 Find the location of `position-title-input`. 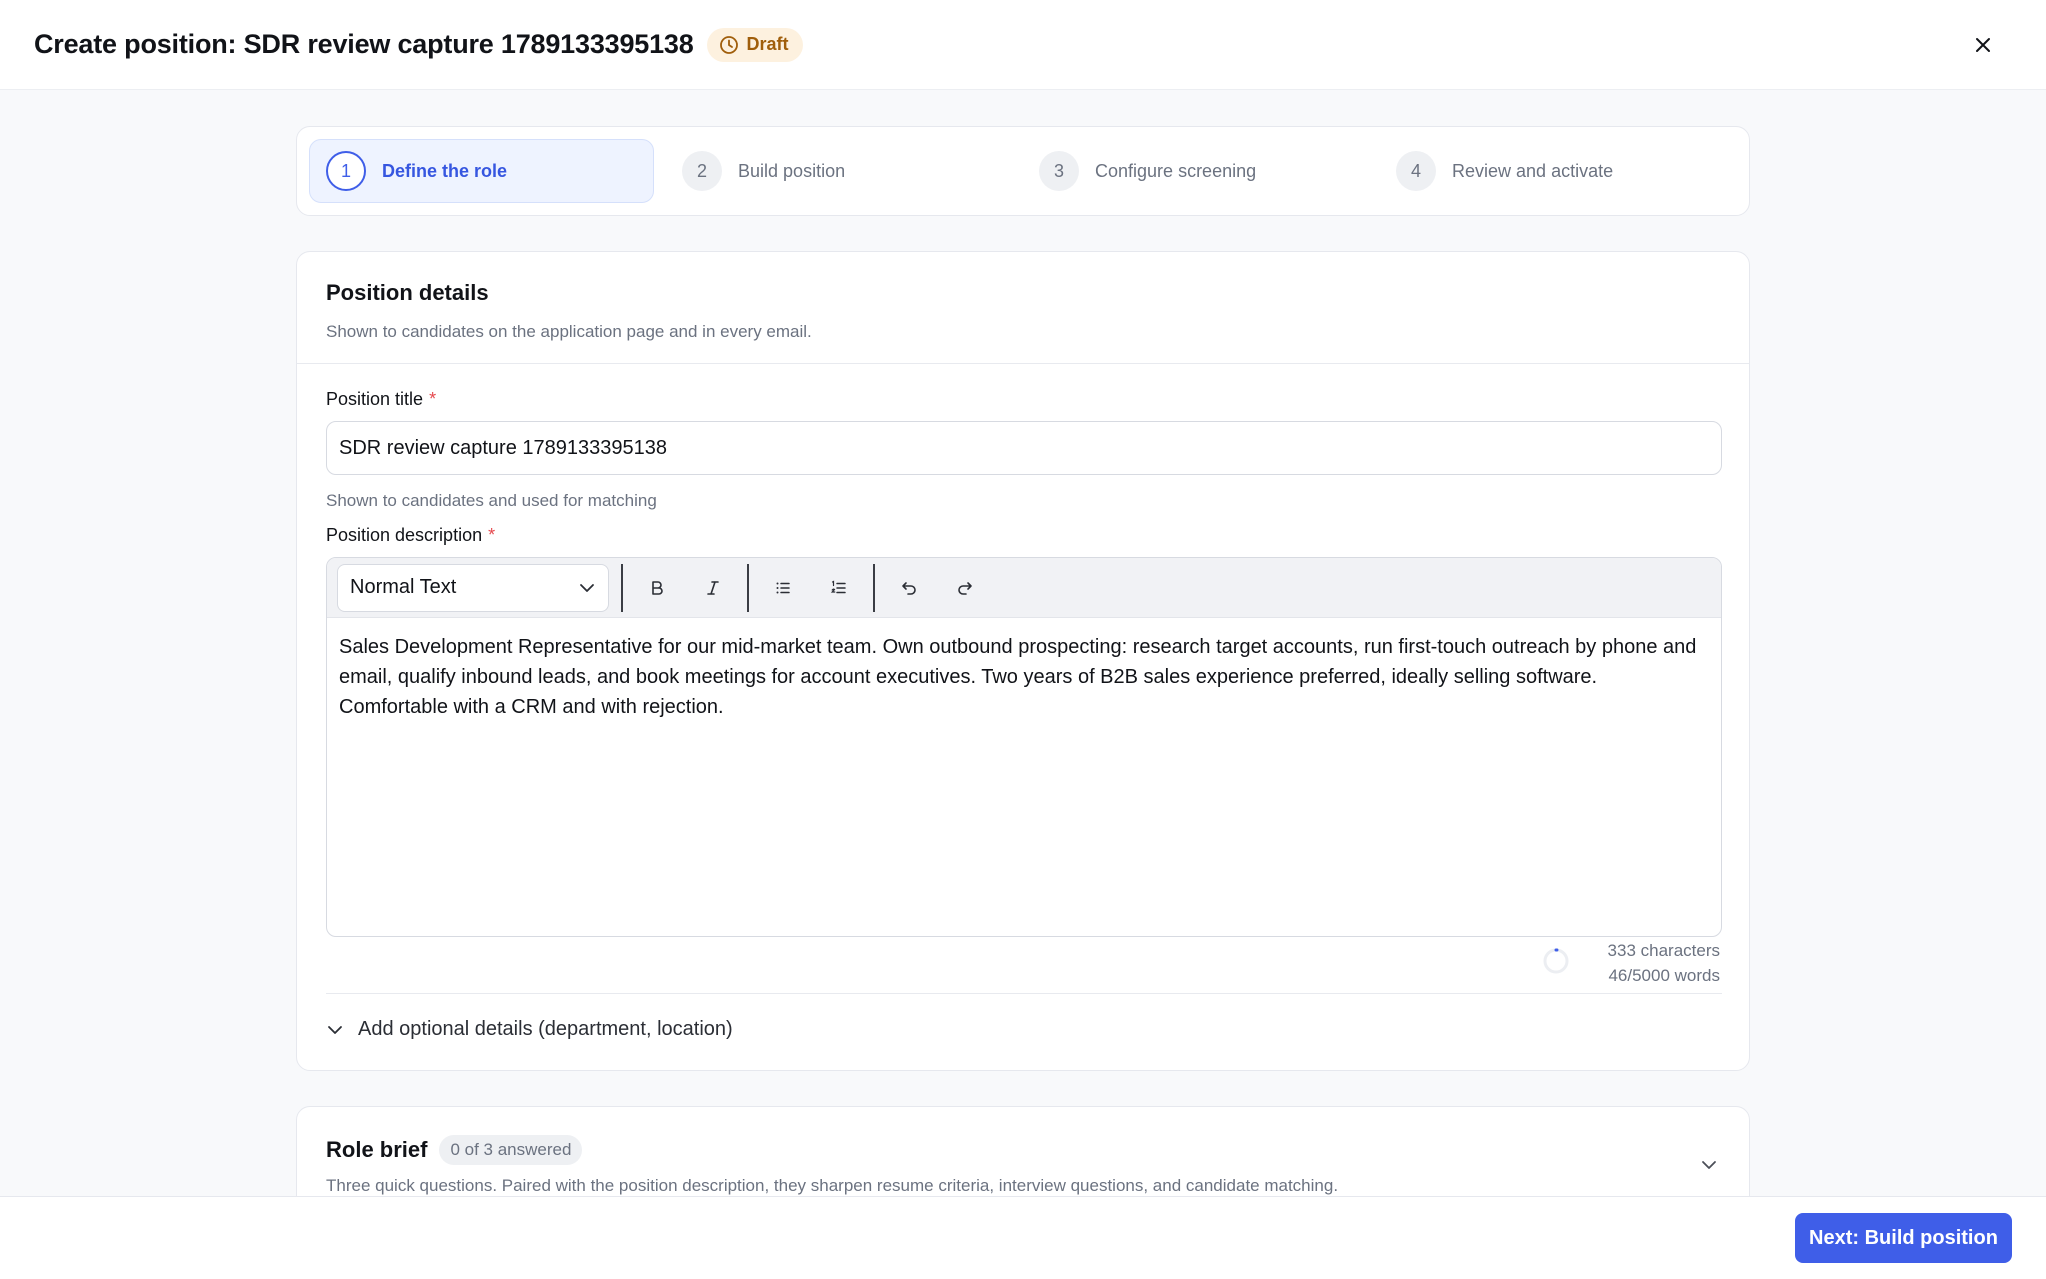

position-title-input is located at coordinates (1024, 448).